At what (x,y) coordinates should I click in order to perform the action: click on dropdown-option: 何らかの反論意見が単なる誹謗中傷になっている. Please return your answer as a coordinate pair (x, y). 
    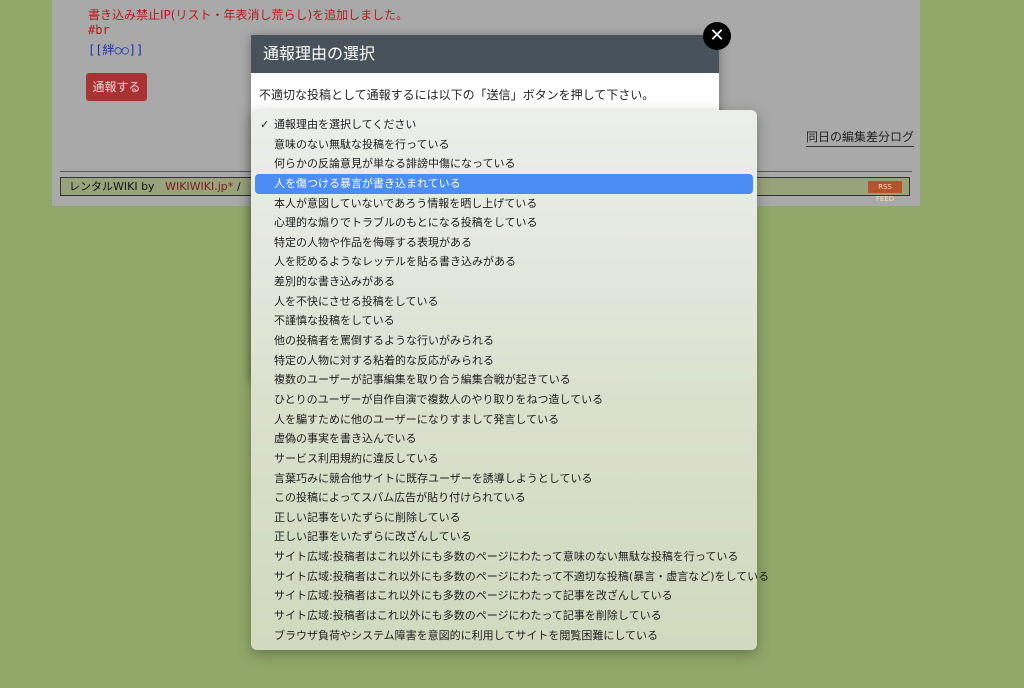
    Looking at the image, I should click on (504, 164).